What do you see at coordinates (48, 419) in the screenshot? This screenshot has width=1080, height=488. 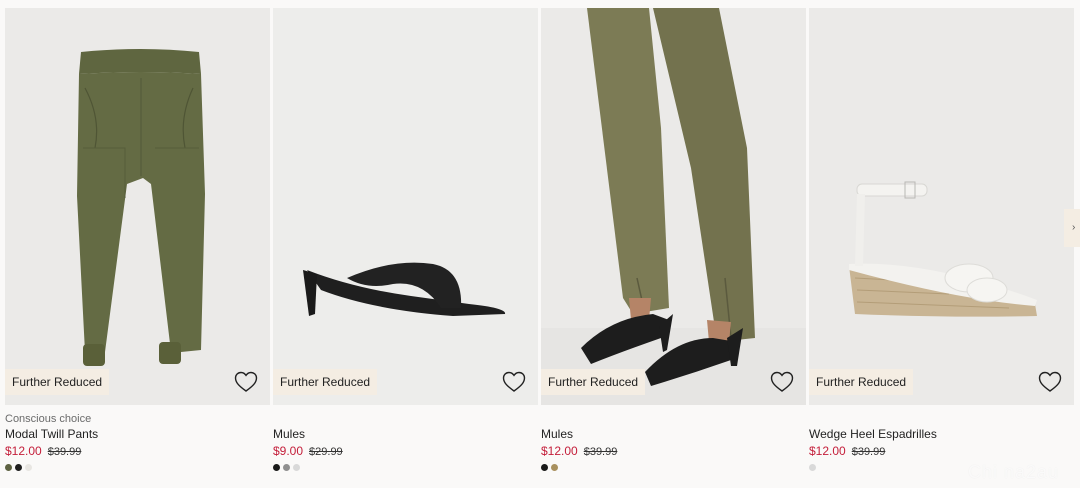 I see `conscious-choice-label: Conscious choice` at bounding box center [48, 419].